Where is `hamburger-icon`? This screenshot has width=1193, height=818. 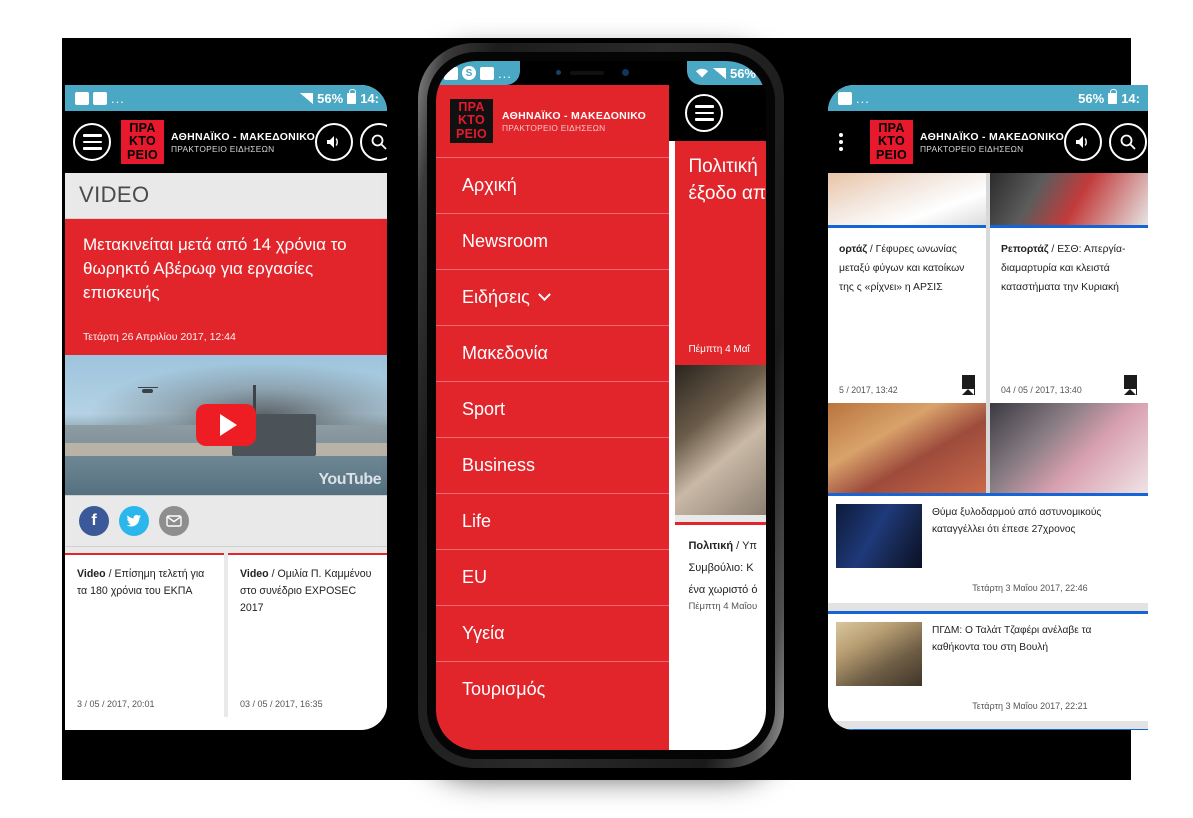
hamburger-icon is located at coordinates (704, 113).